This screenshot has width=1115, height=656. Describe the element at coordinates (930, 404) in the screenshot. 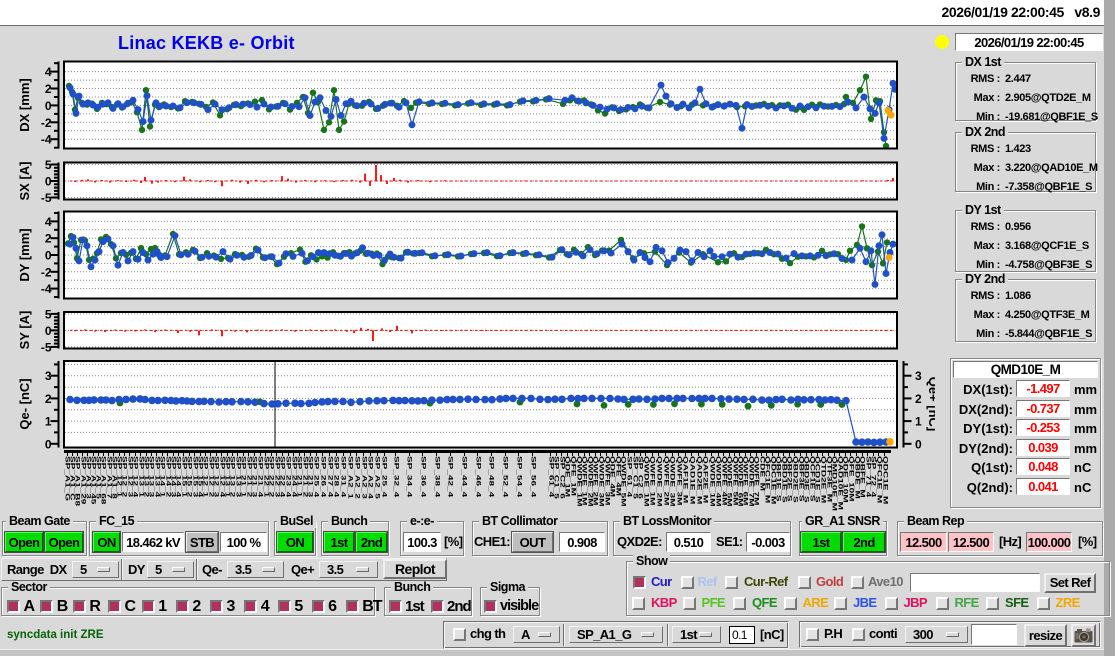

I see `svg-text: Qe+ [nC]` at that location.